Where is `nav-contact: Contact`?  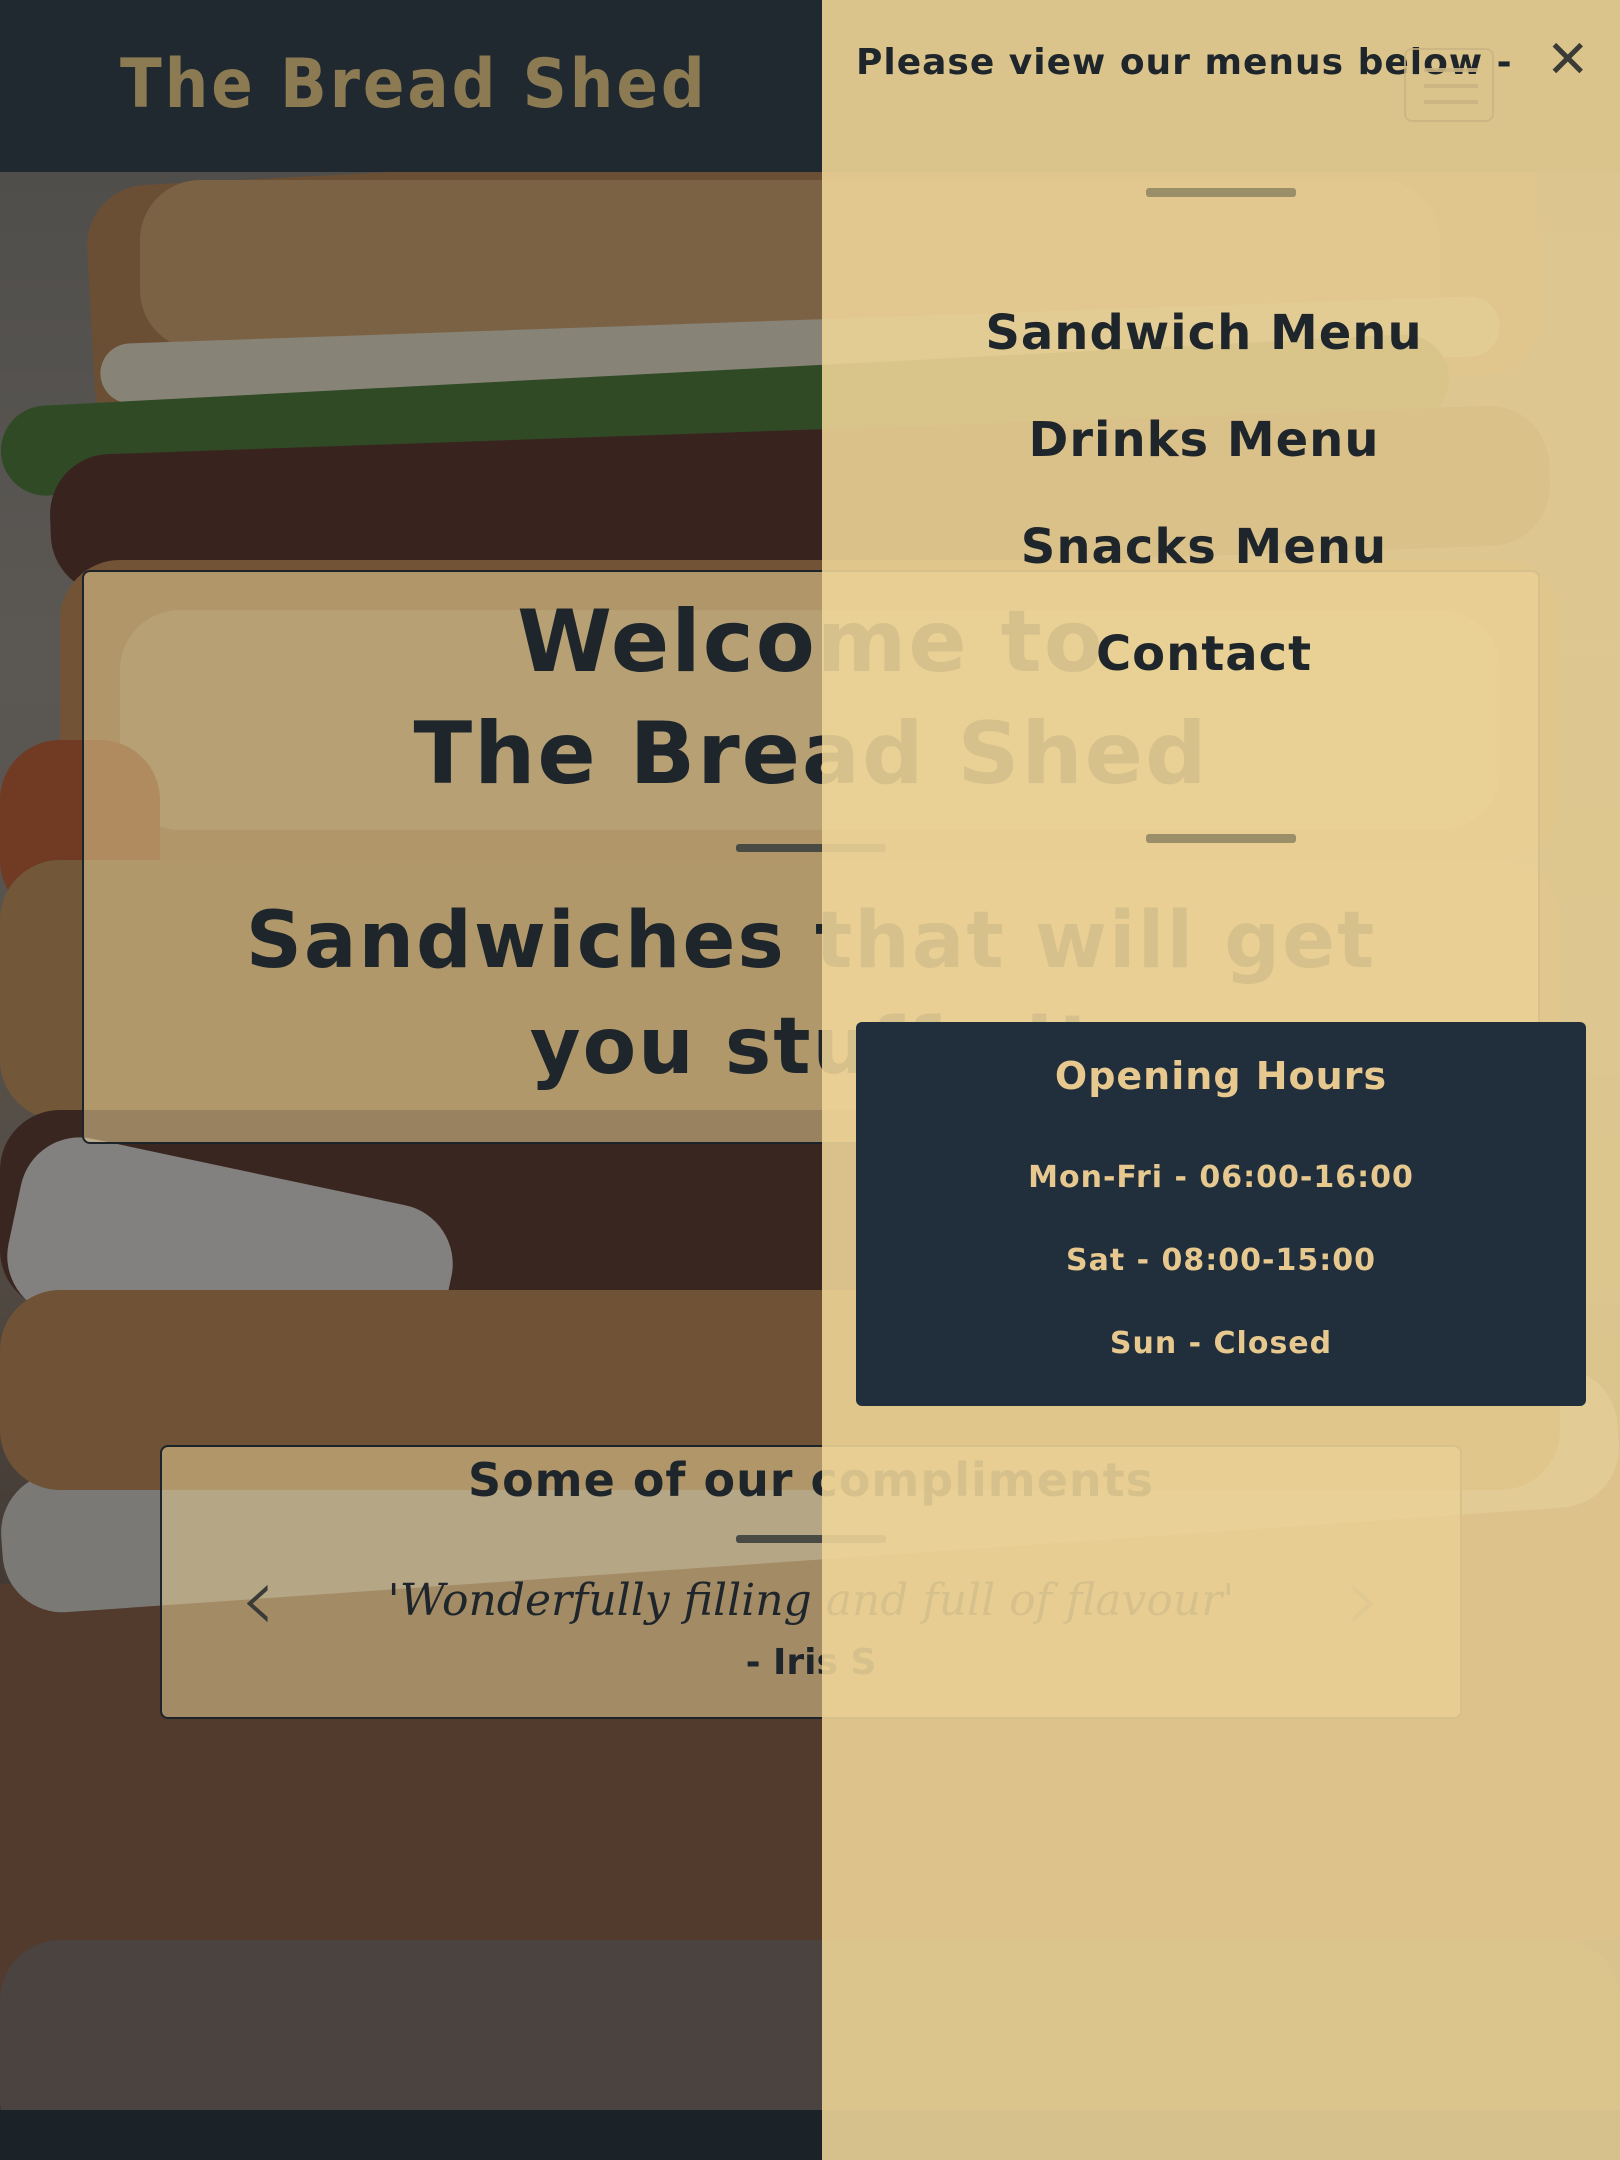
nav-contact: Contact is located at coordinates (1204, 672).